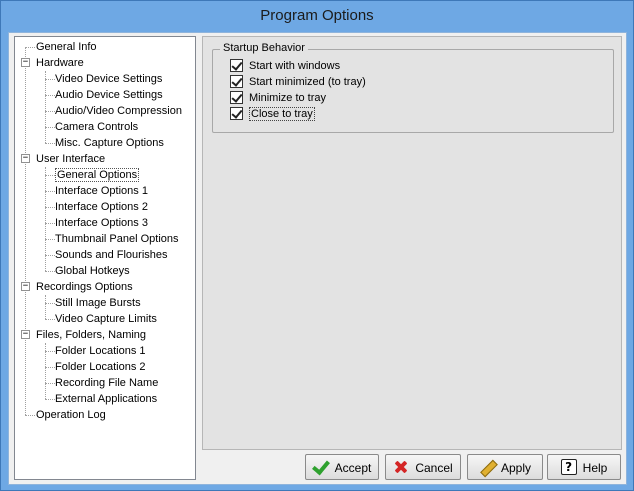  I want to click on tree-item: Operation Log, so click(71, 415).